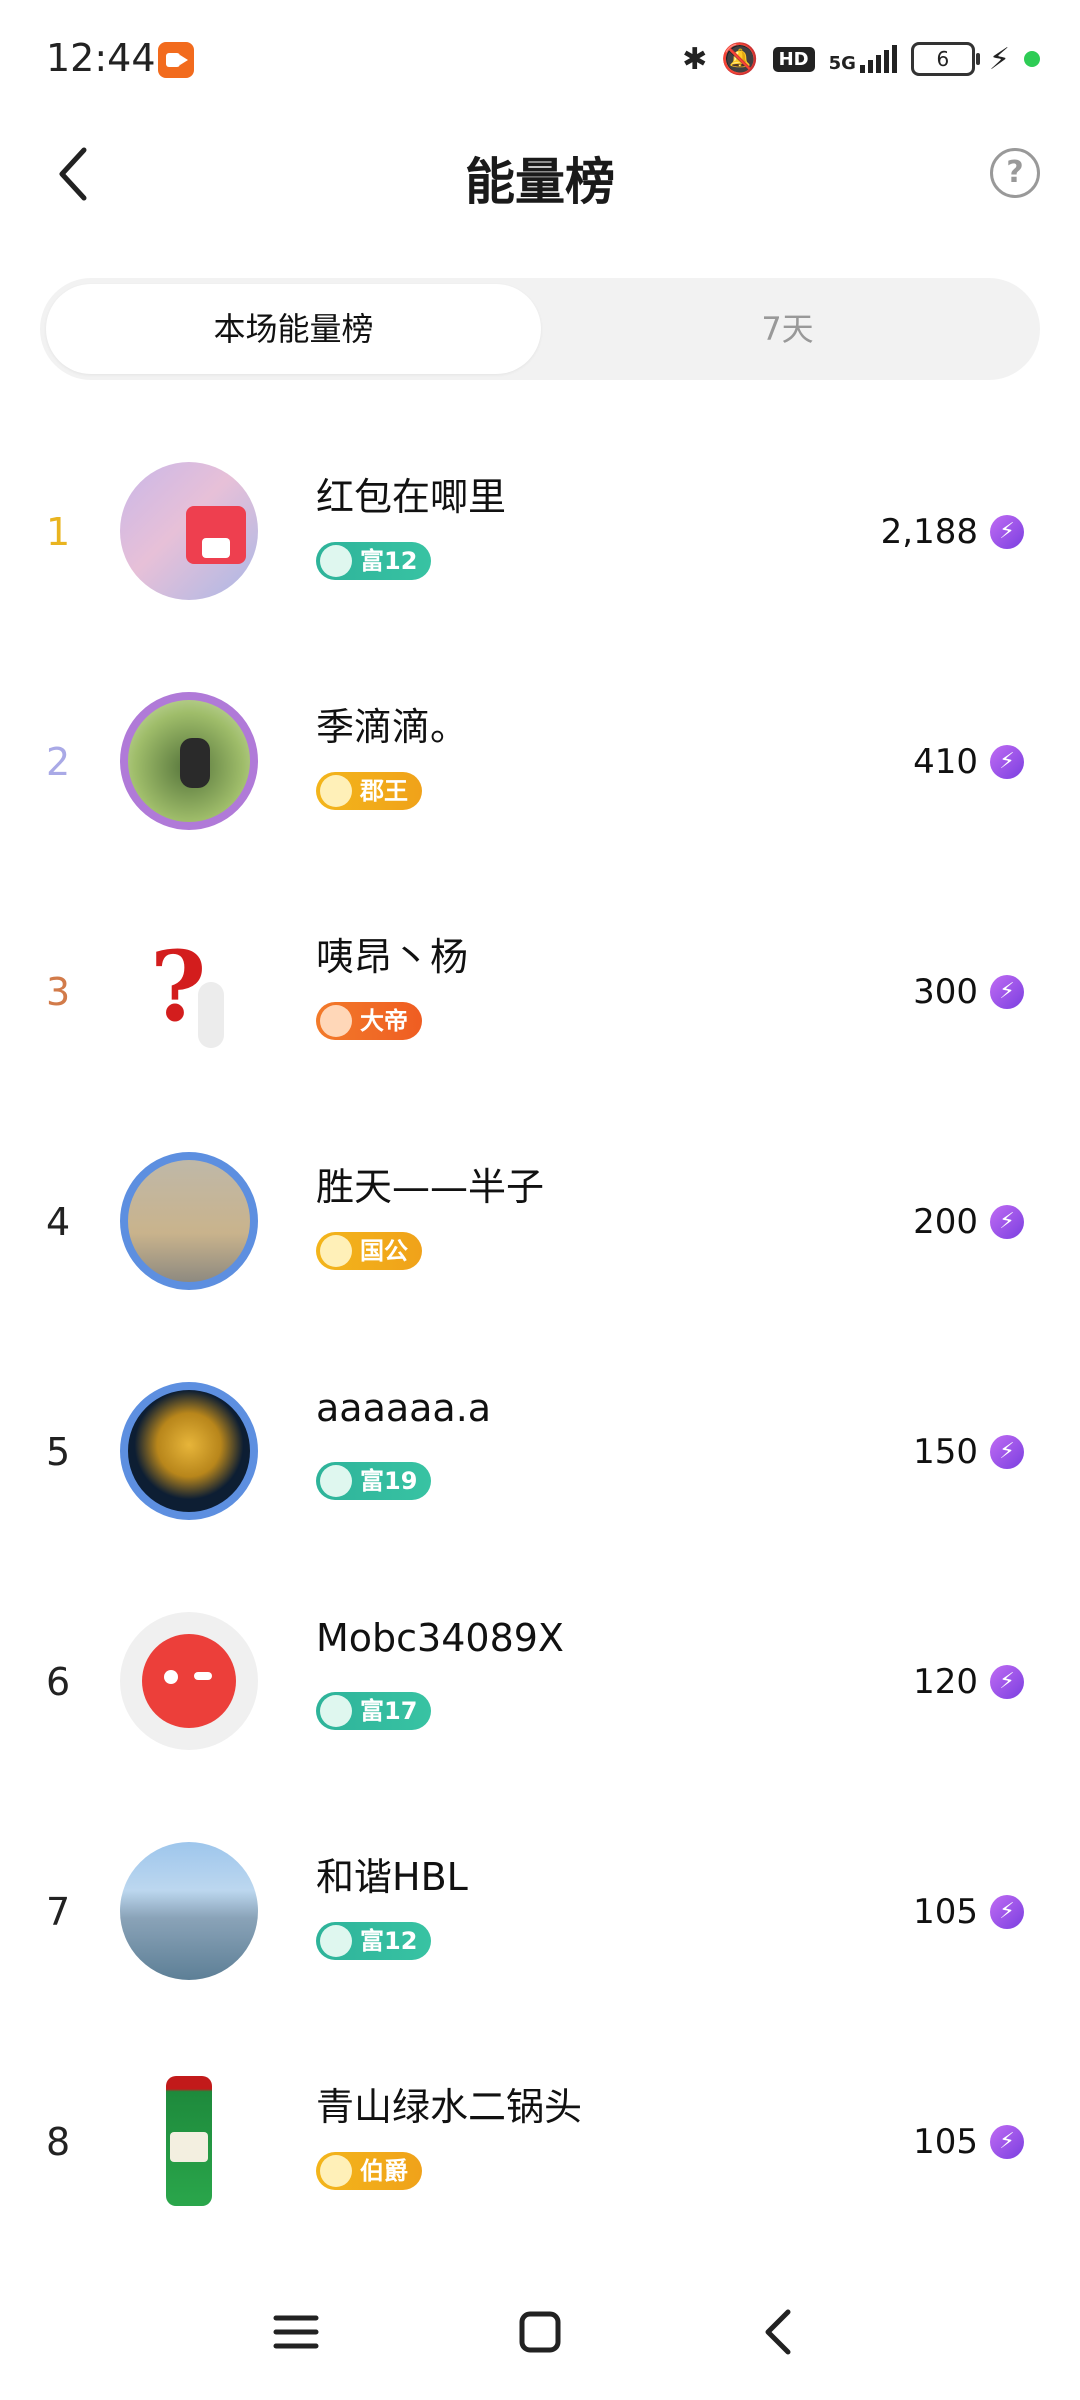 Image resolution: width=1080 pixels, height=2400 pixels. Describe the element at coordinates (787, 329) in the screenshot. I see `tab-7-days: 7天` at that location.